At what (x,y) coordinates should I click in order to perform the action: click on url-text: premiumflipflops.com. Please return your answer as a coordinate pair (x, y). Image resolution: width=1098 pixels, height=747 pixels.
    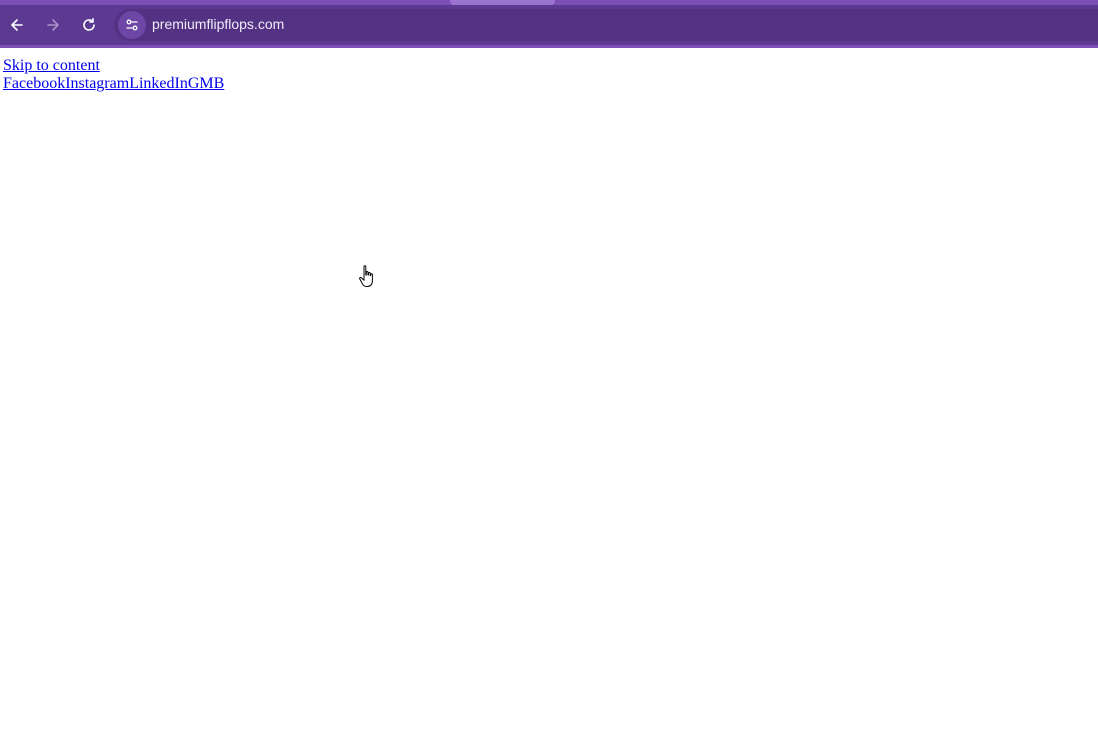
    Looking at the image, I should click on (218, 24).